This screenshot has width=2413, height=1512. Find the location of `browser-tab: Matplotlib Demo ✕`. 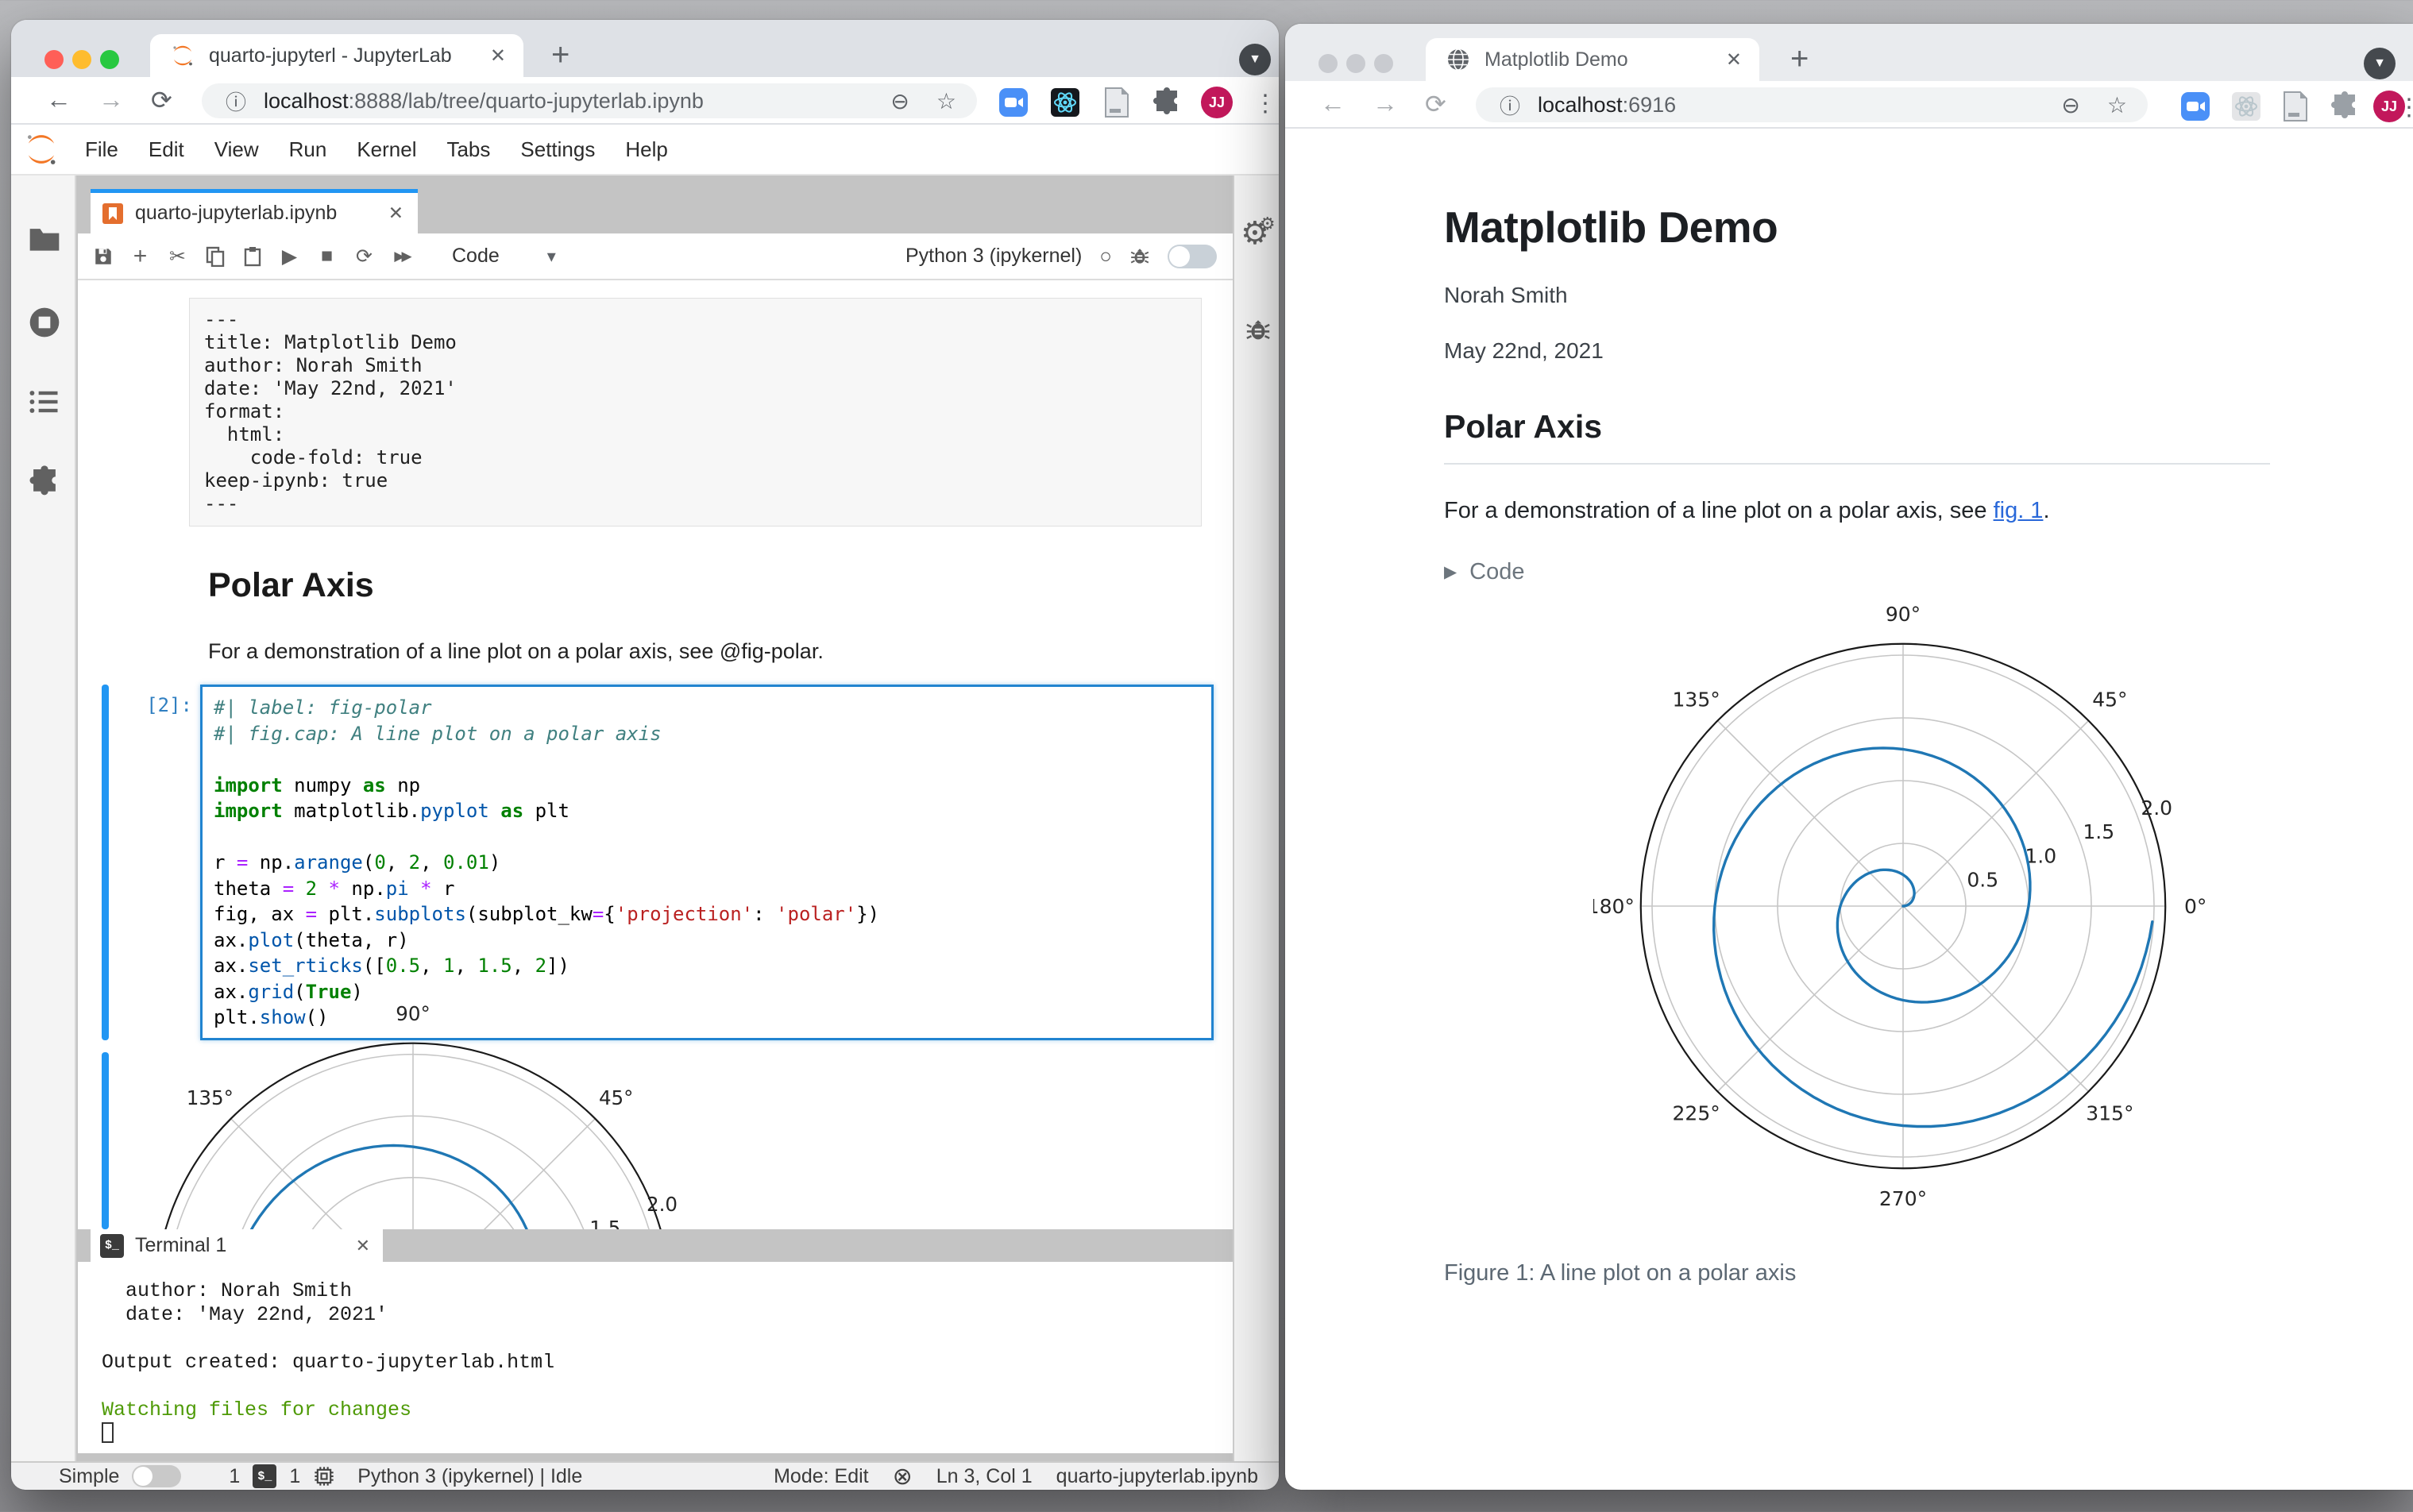

browser-tab: Matplotlib Demo ✕ is located at coordinates (1592, 59).